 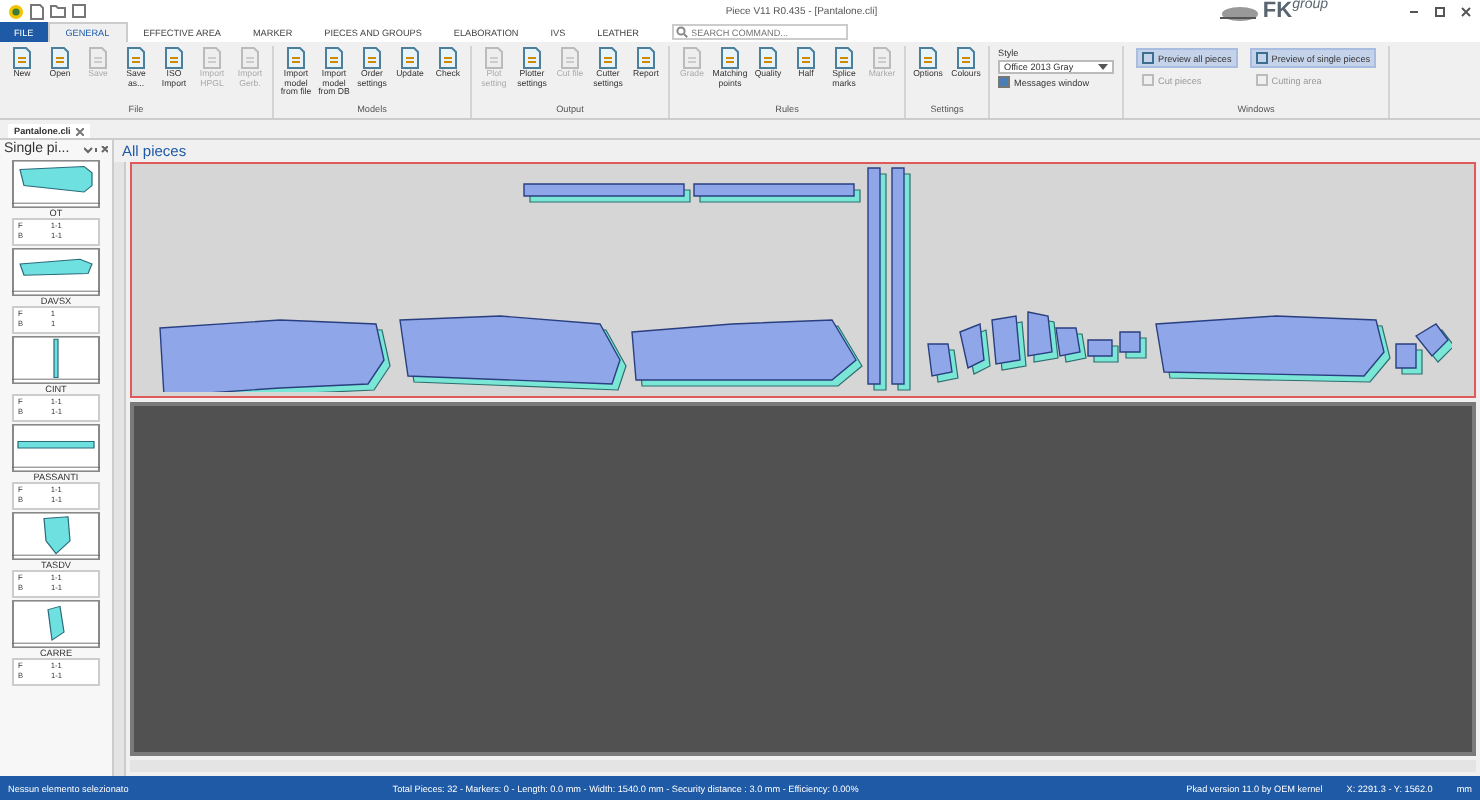 I want to click on new-file-icon, so click(x=37, y=11).